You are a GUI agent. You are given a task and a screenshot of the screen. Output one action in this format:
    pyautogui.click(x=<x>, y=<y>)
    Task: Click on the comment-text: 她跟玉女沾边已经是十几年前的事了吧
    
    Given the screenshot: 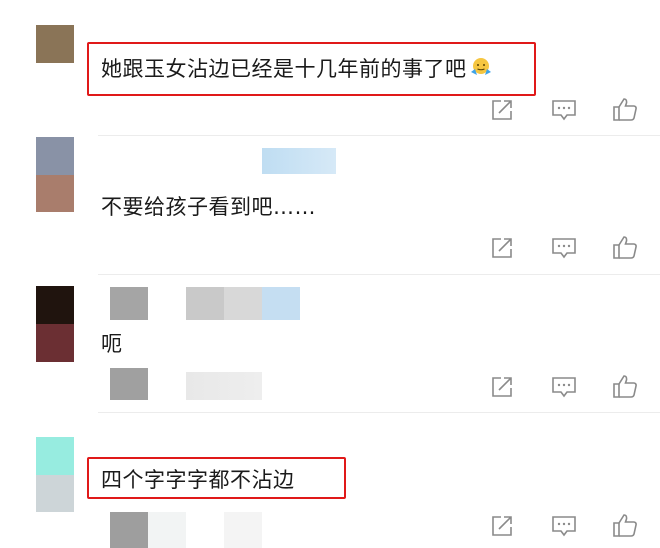 What is the action you would take?
    pyautogui.click(x=297, y=70)
    